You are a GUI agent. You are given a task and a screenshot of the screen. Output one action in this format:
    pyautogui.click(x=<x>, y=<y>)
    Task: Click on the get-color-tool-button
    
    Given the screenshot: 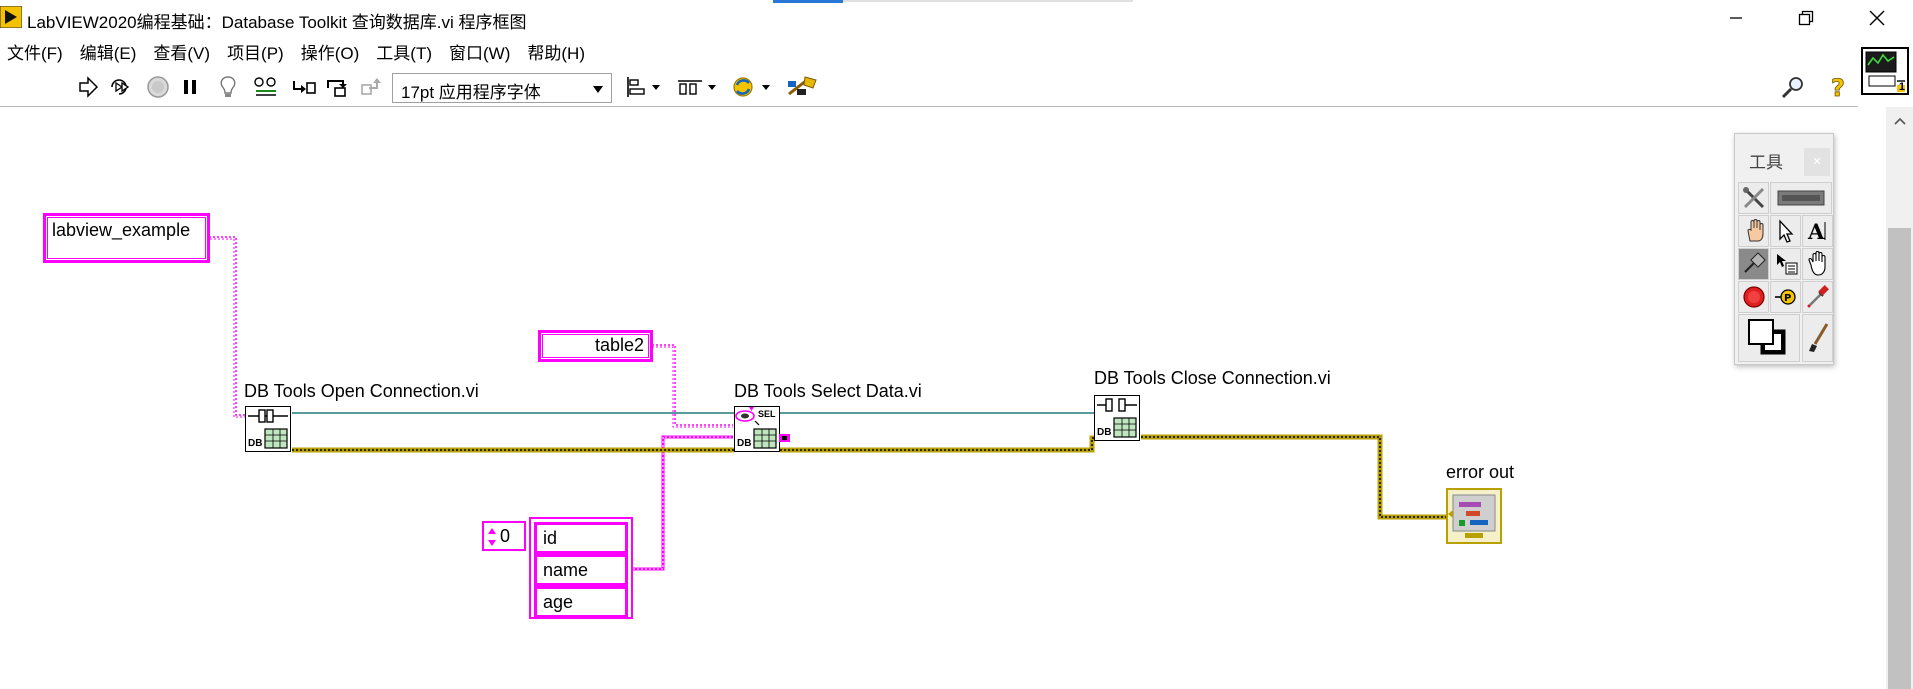 What is the action you would take?
    pyautogui.click(x=1817, y=297)
    